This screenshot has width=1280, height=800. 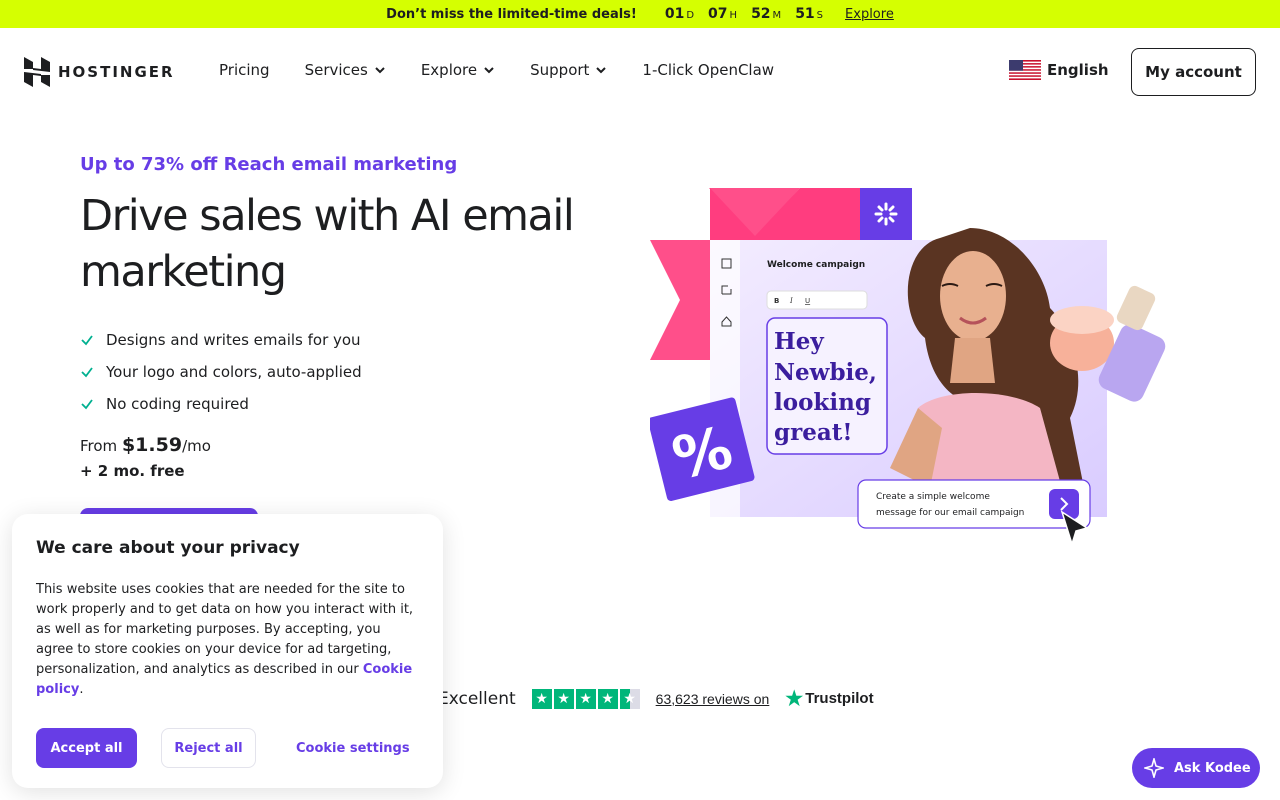 What do you see at coordinates (629, 698) in the screenshot?
I see `half-star-icon: ★` at bounding box center [629, 698].